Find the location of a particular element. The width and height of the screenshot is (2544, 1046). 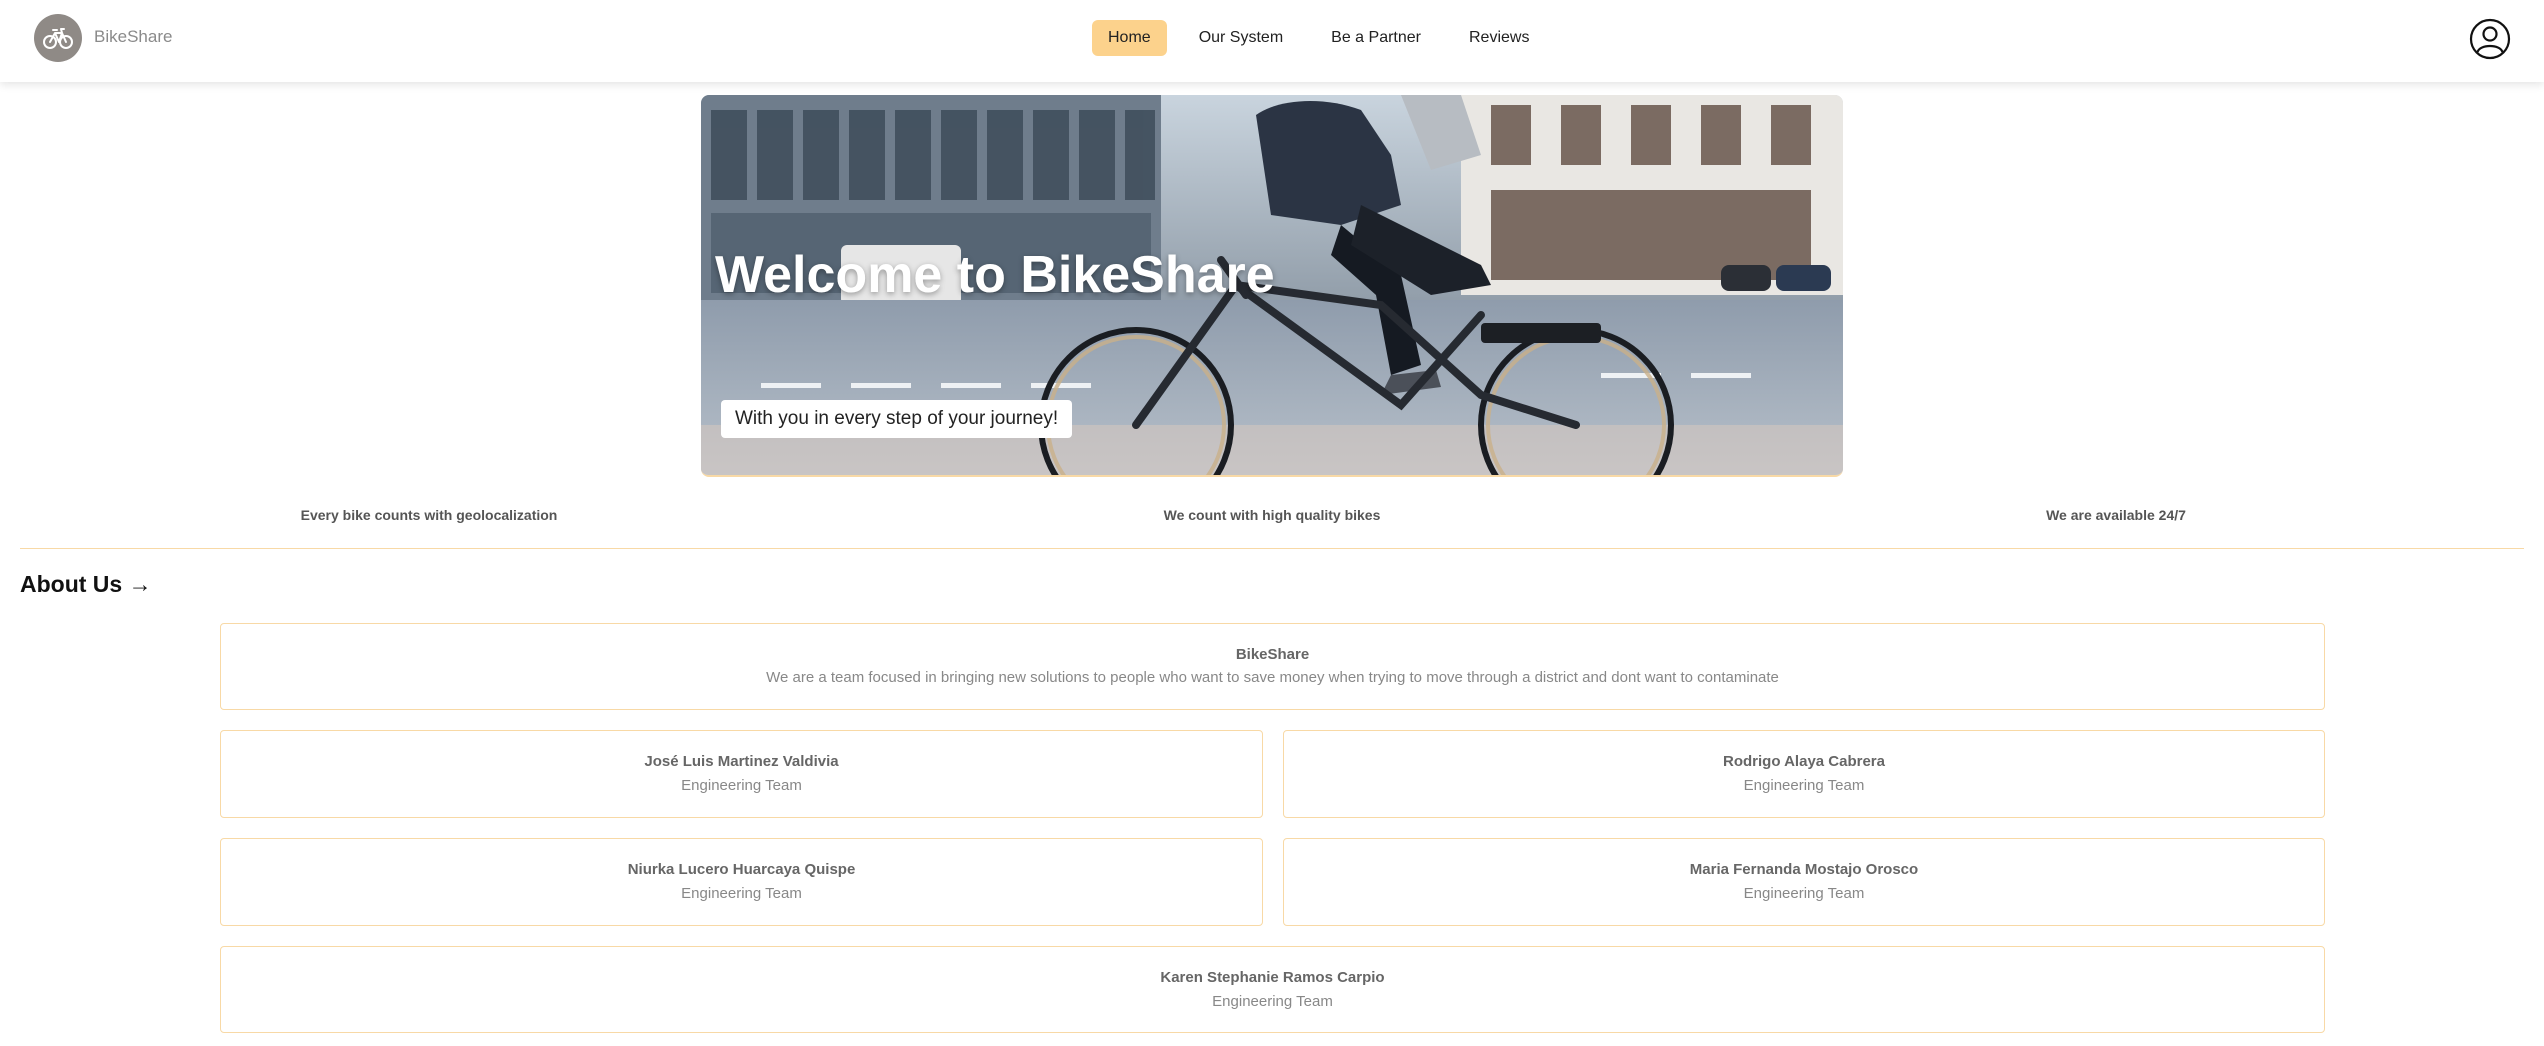

member-name: Karen Stephanie Ramos Carpio is located at coordinates (1272, 977).